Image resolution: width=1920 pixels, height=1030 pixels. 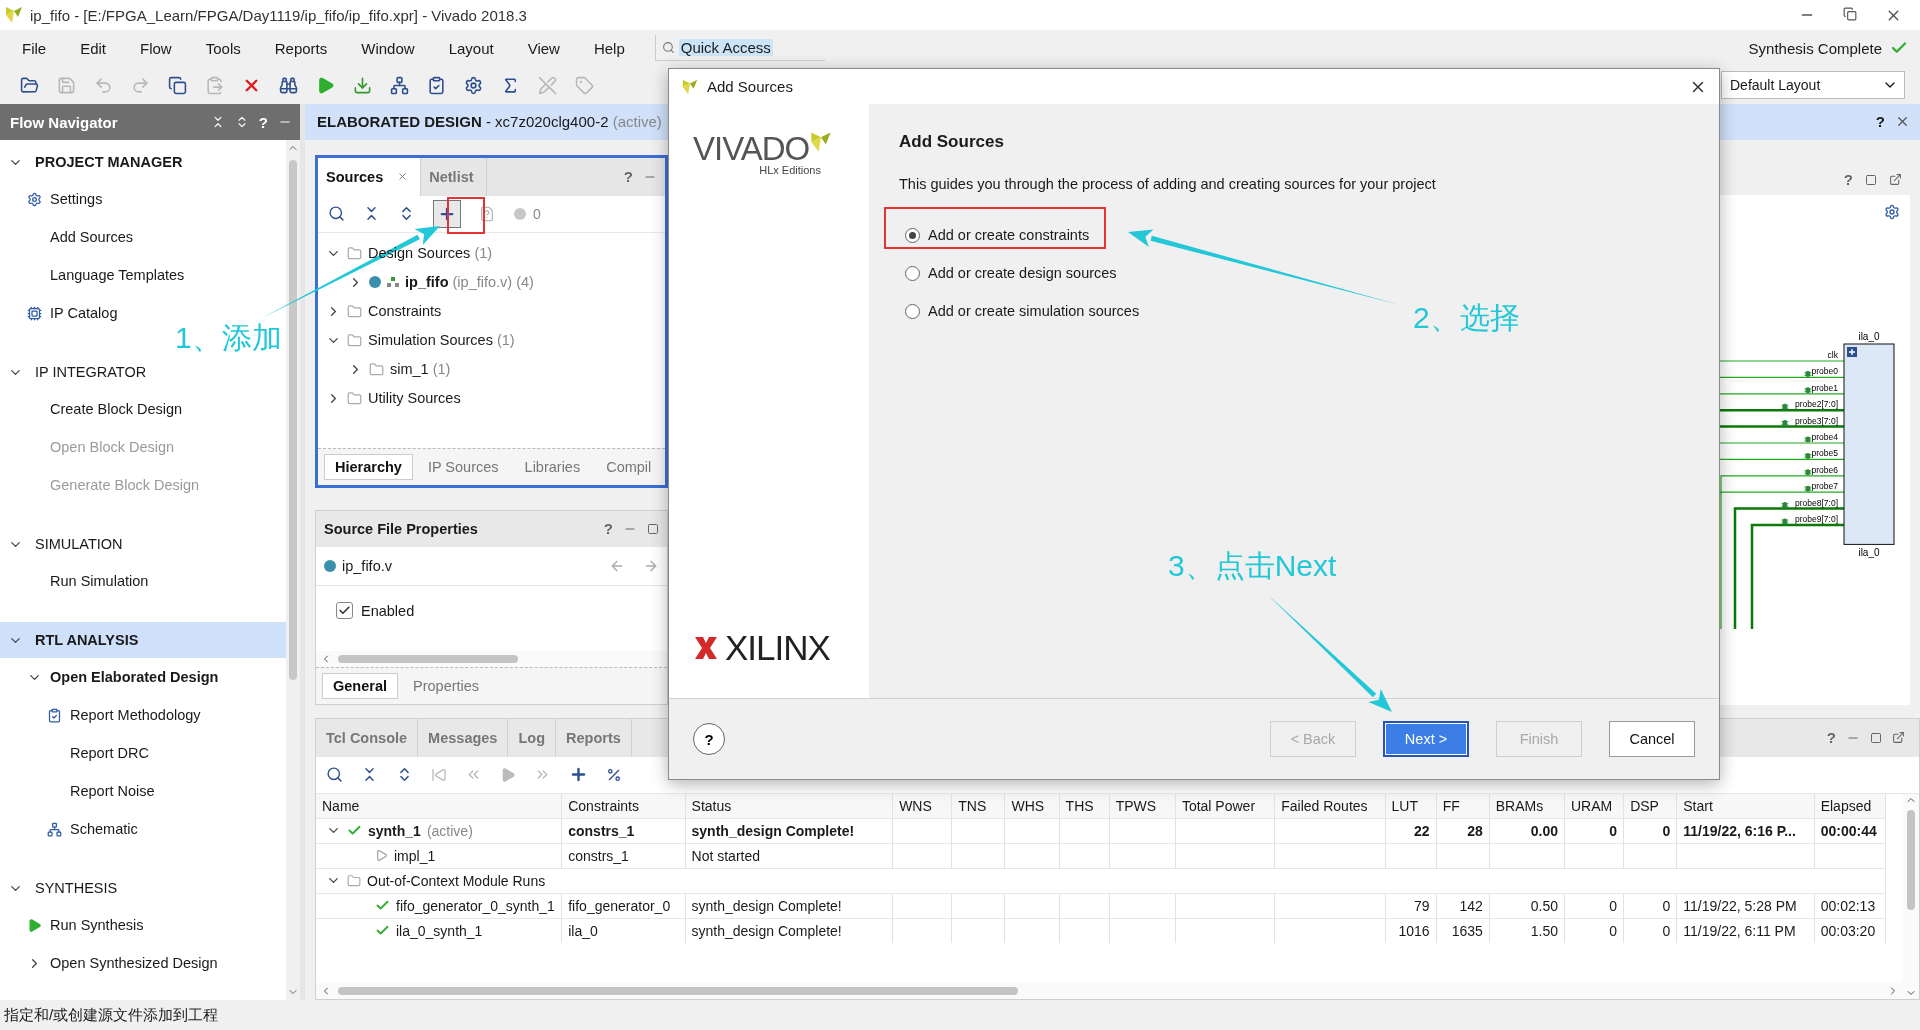 I want to click on panel-tab: Log, so click(x=532, y=737).